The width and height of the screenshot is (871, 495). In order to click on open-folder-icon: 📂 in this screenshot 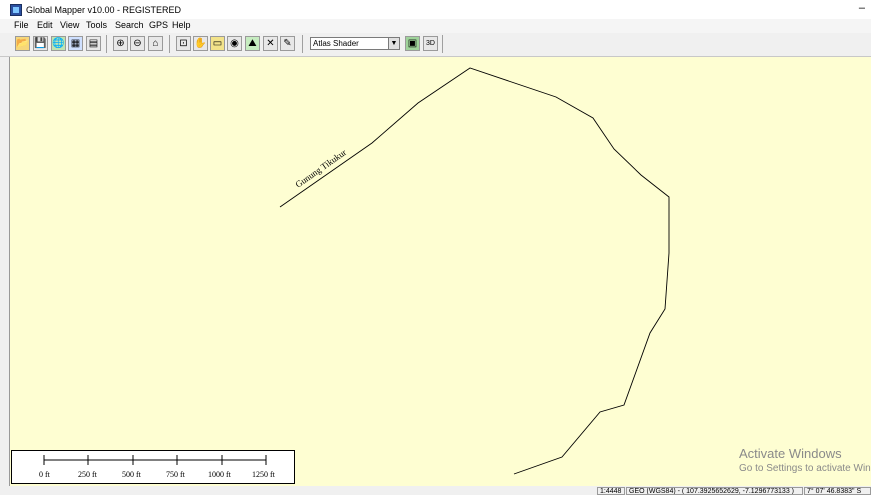, I will do `click(22, 43)`.